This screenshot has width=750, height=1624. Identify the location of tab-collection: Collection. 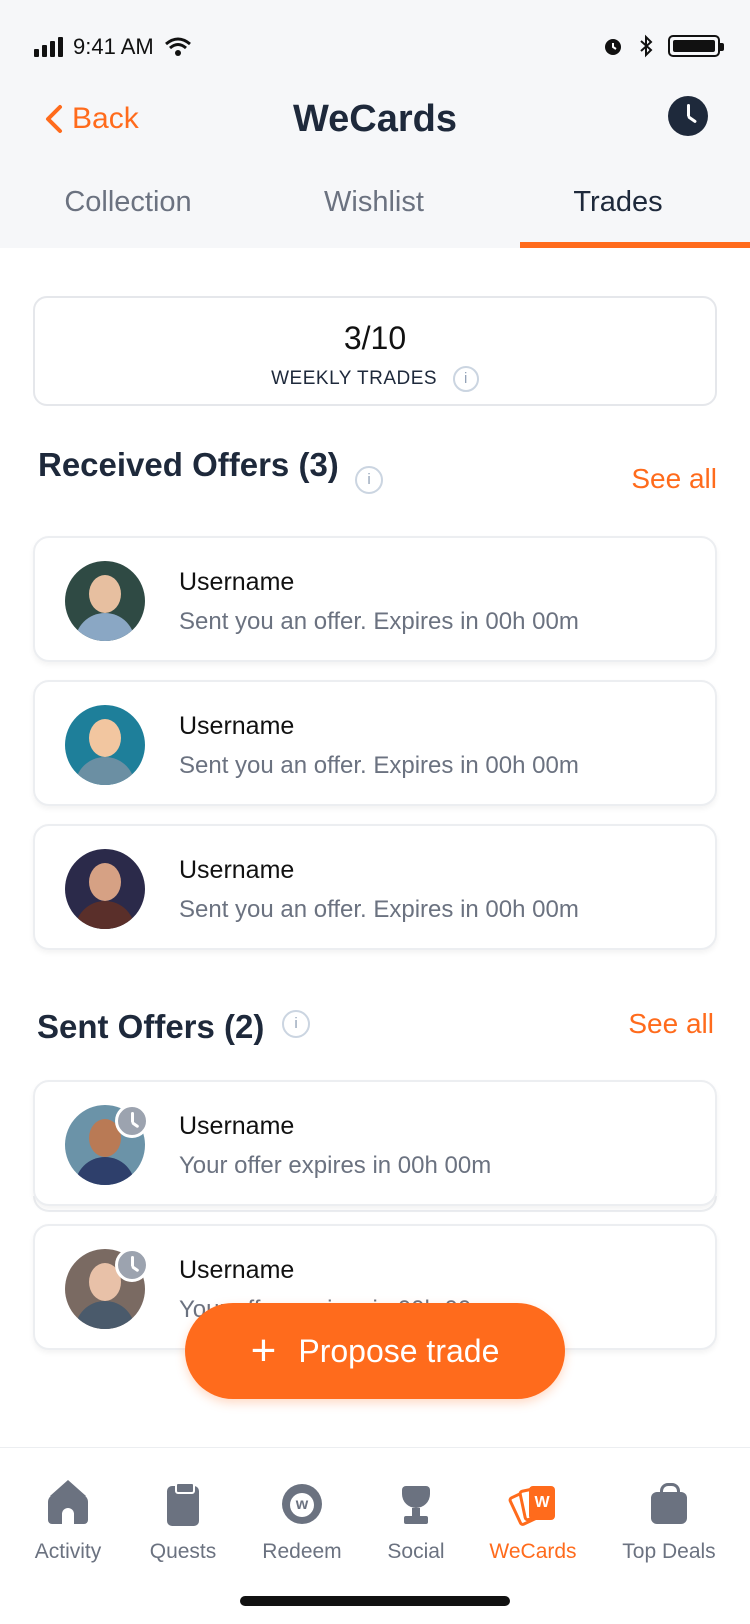
(128, 202).